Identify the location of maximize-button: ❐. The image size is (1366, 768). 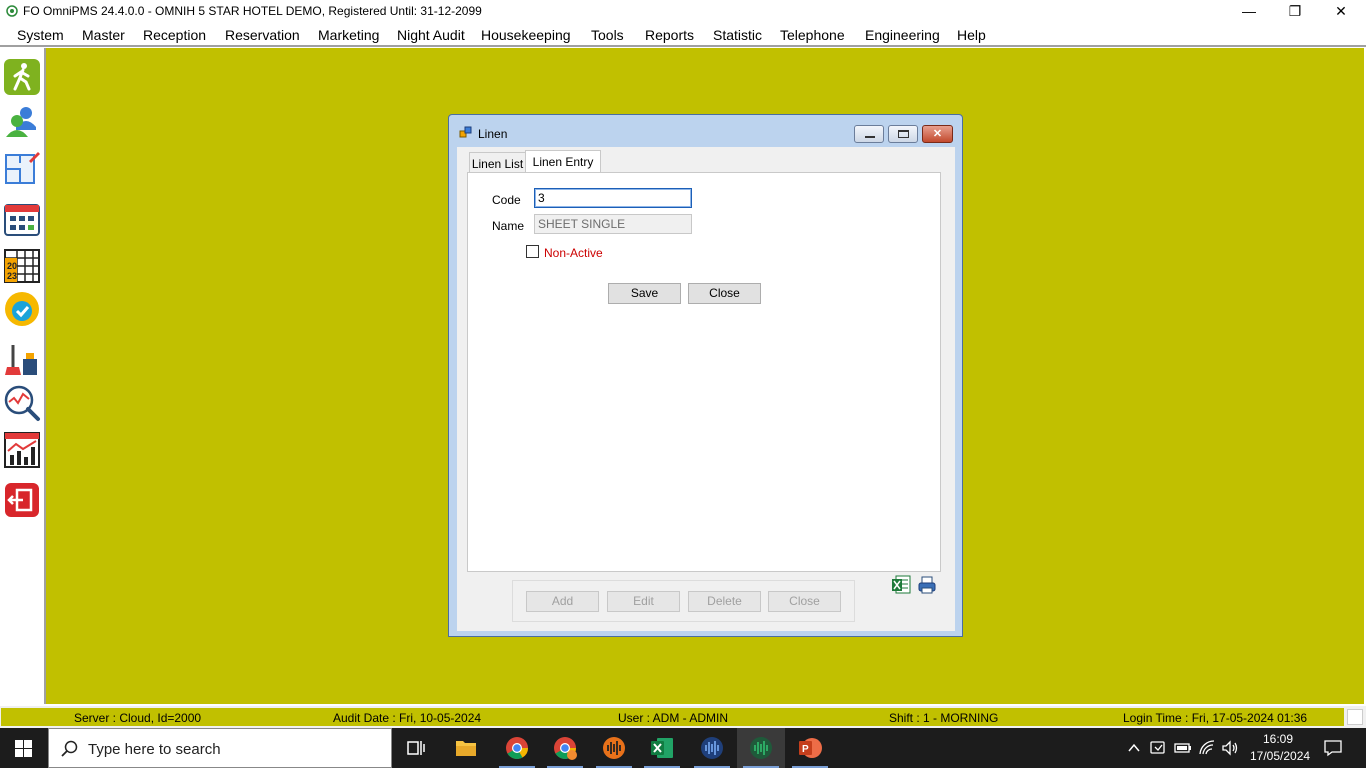
(1295, 11).